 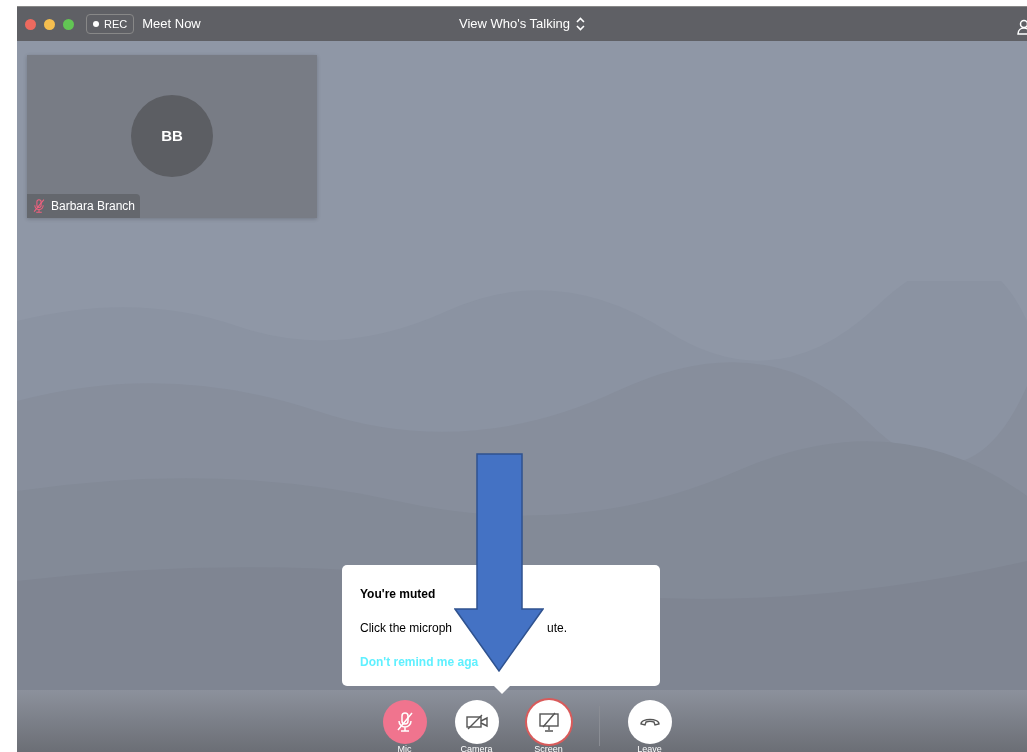 What do you see at coordinates (557, 628) in the screenshot?
I see `popup-message: ute.` at bounding box center [557, 628].